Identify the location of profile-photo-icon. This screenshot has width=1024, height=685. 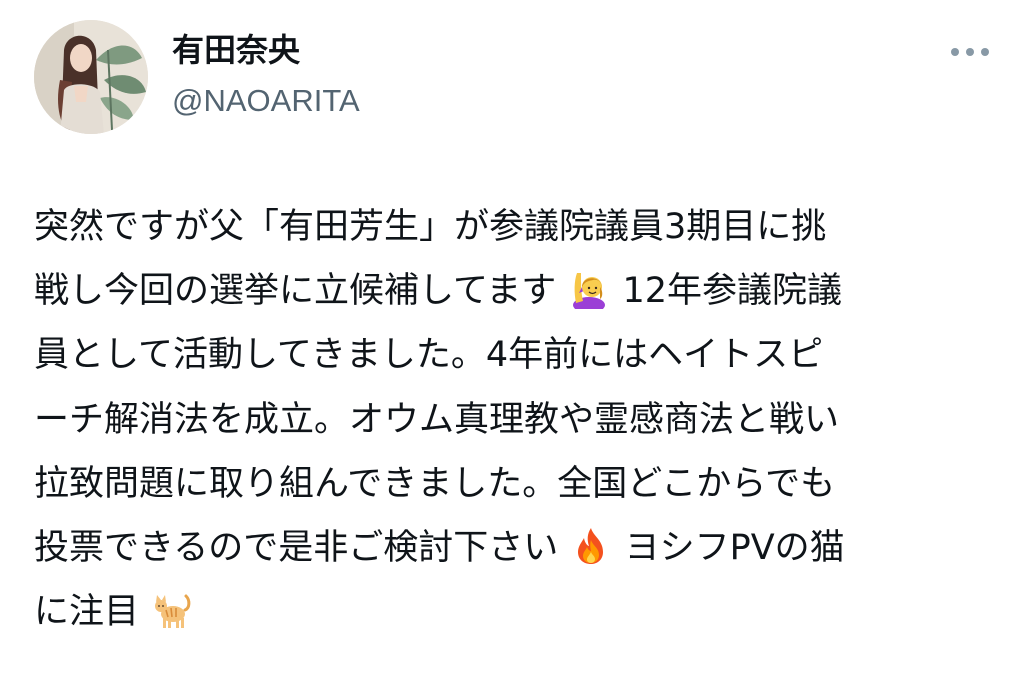
(91, 77).